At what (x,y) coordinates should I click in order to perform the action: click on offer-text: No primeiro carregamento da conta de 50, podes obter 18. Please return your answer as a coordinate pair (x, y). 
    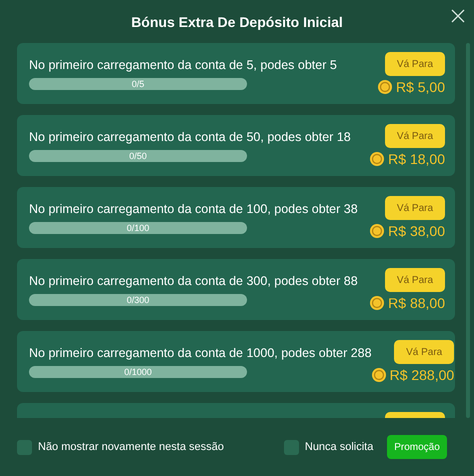
    Looking at the image, I should click on (190, 137).